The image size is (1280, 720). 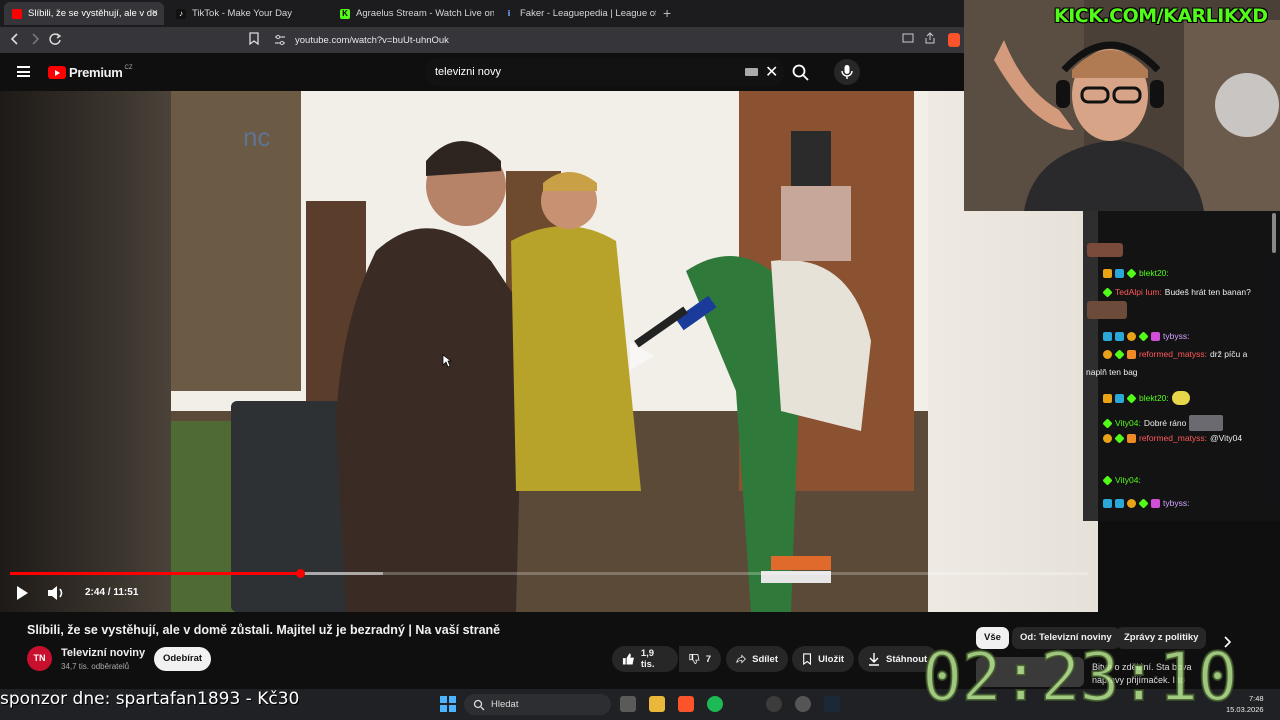 What do you see at coordinates (667, 13) in the screenshot?
I see `new-tab-button: +` at bounding box center [667, 13].